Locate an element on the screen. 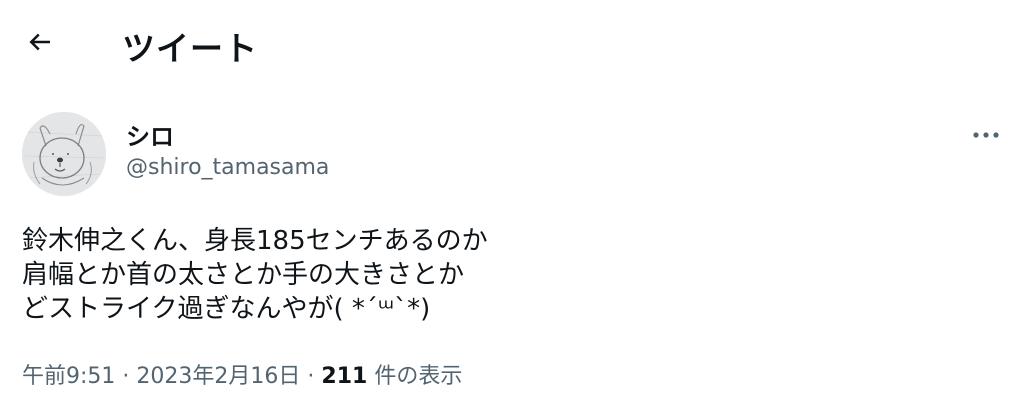 The width and height of the screenshot is (1024, 411). views-count: 211 is located at coordinates (344, 376).